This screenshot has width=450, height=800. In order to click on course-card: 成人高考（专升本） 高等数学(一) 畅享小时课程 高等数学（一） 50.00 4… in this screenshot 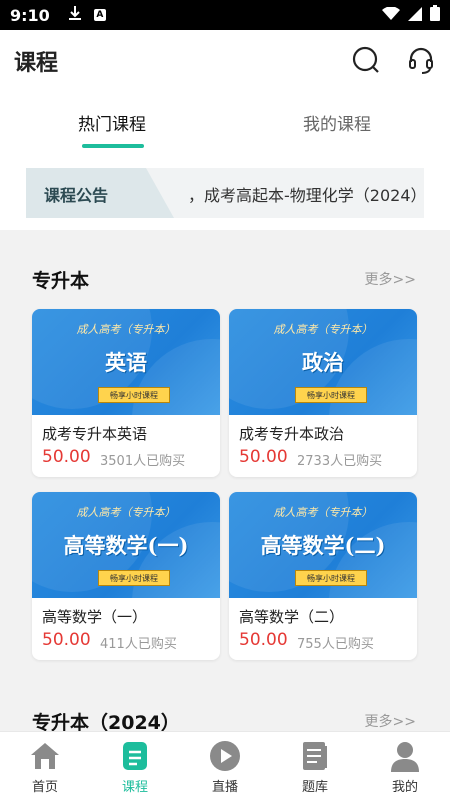, I will do `click(126, 576)`.